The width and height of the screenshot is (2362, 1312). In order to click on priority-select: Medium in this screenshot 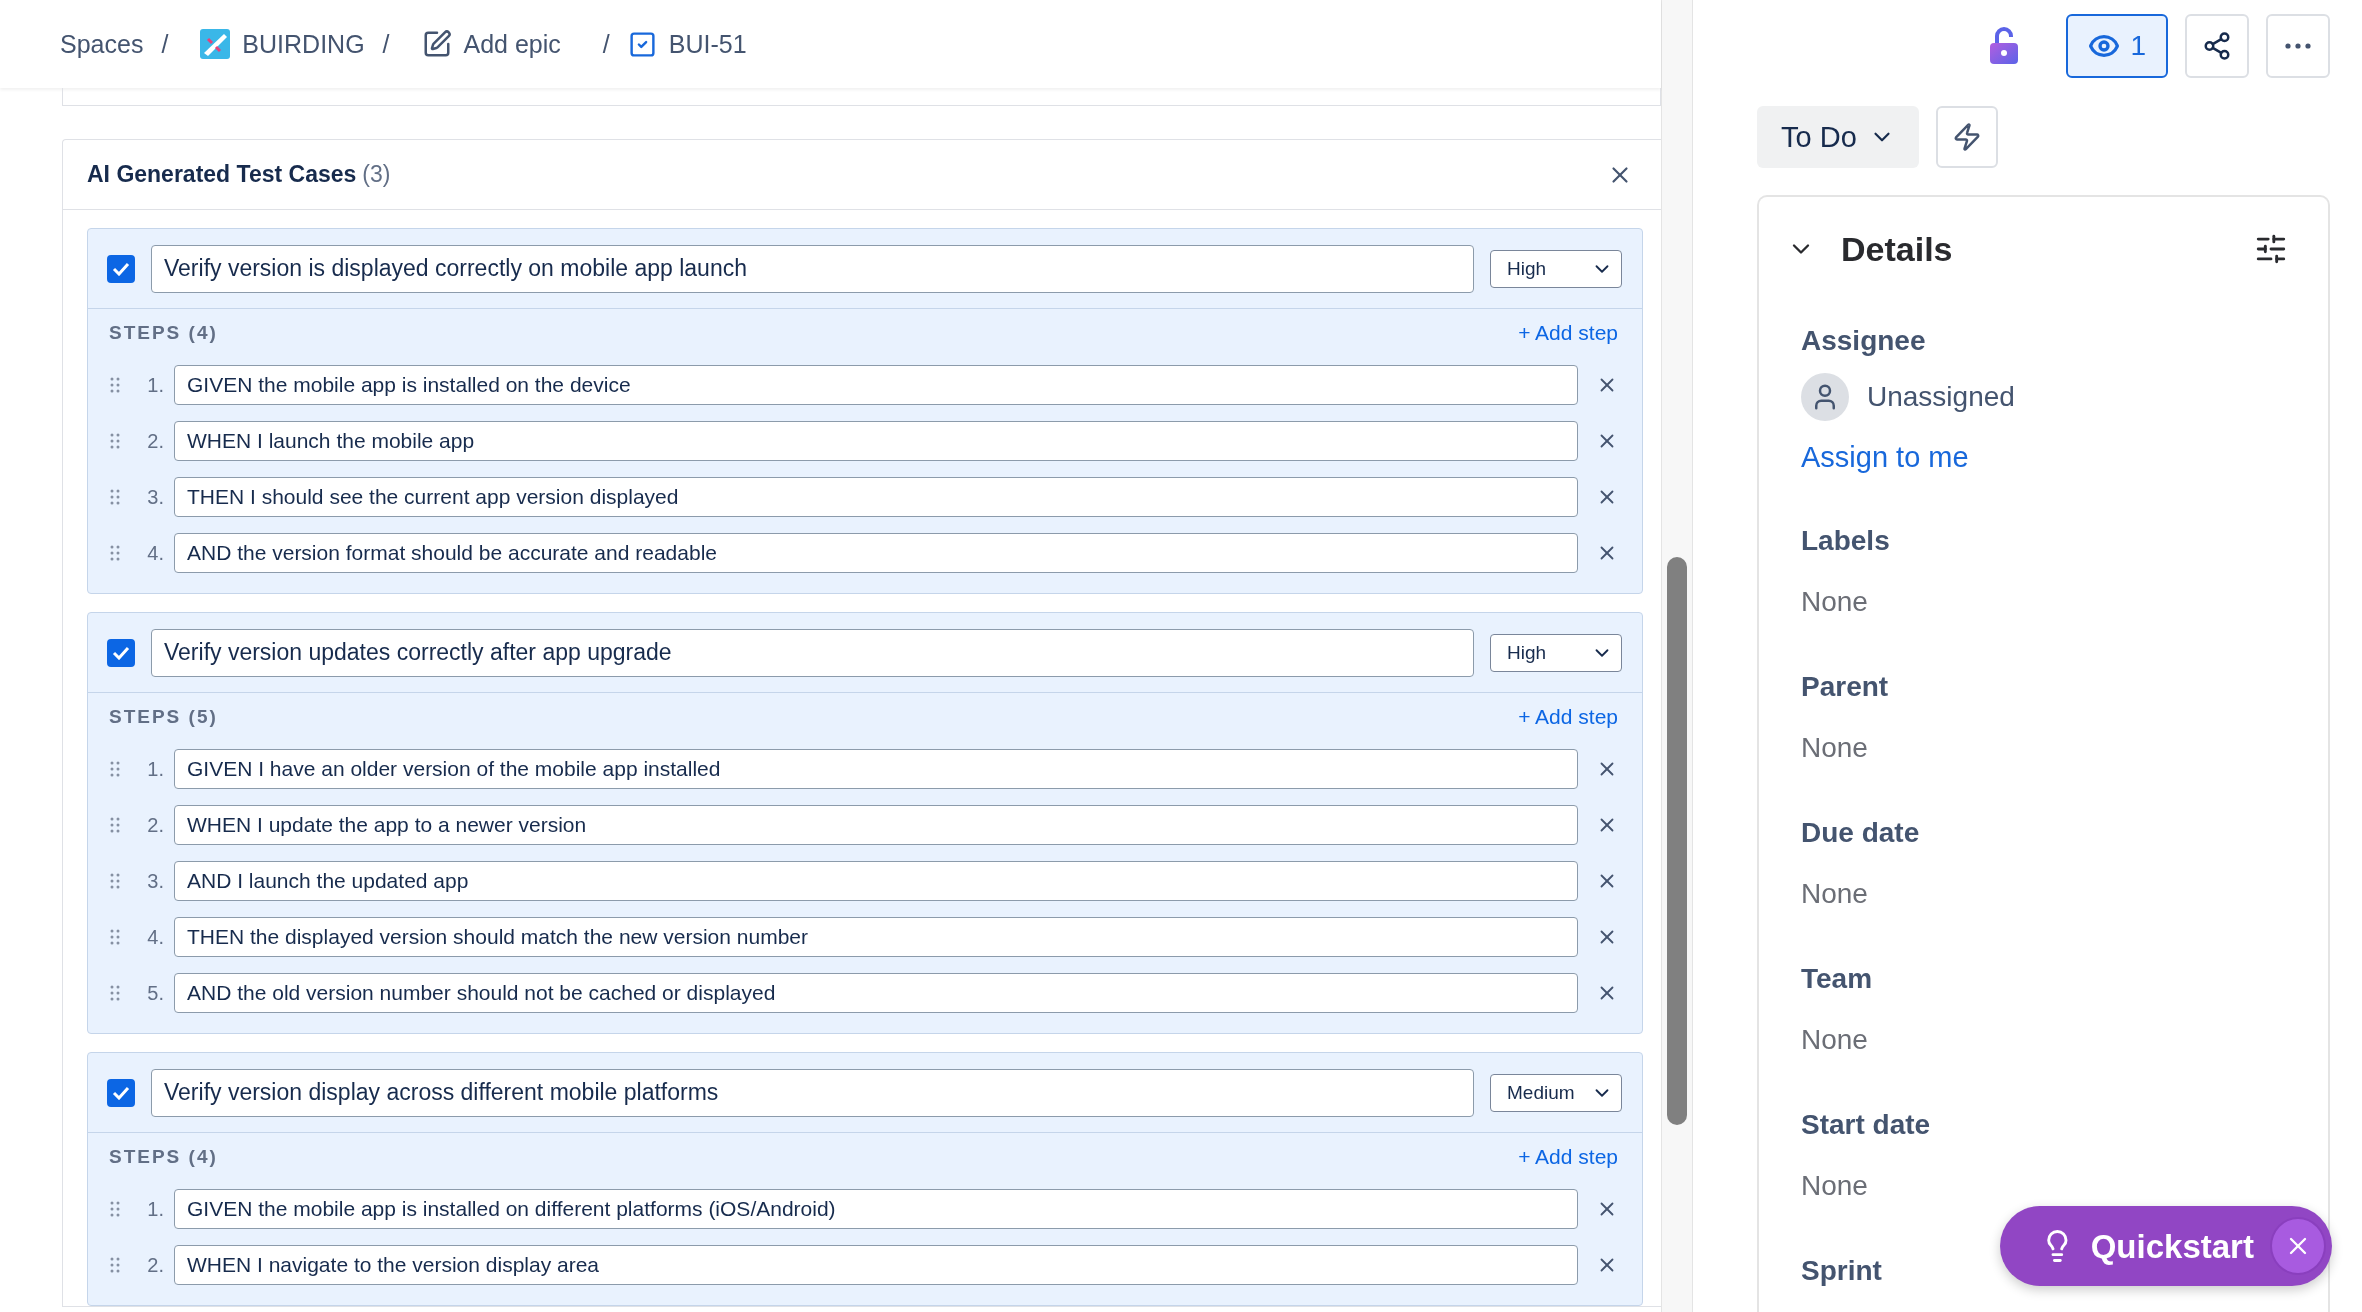, I will do `click(1556, 1092)`.